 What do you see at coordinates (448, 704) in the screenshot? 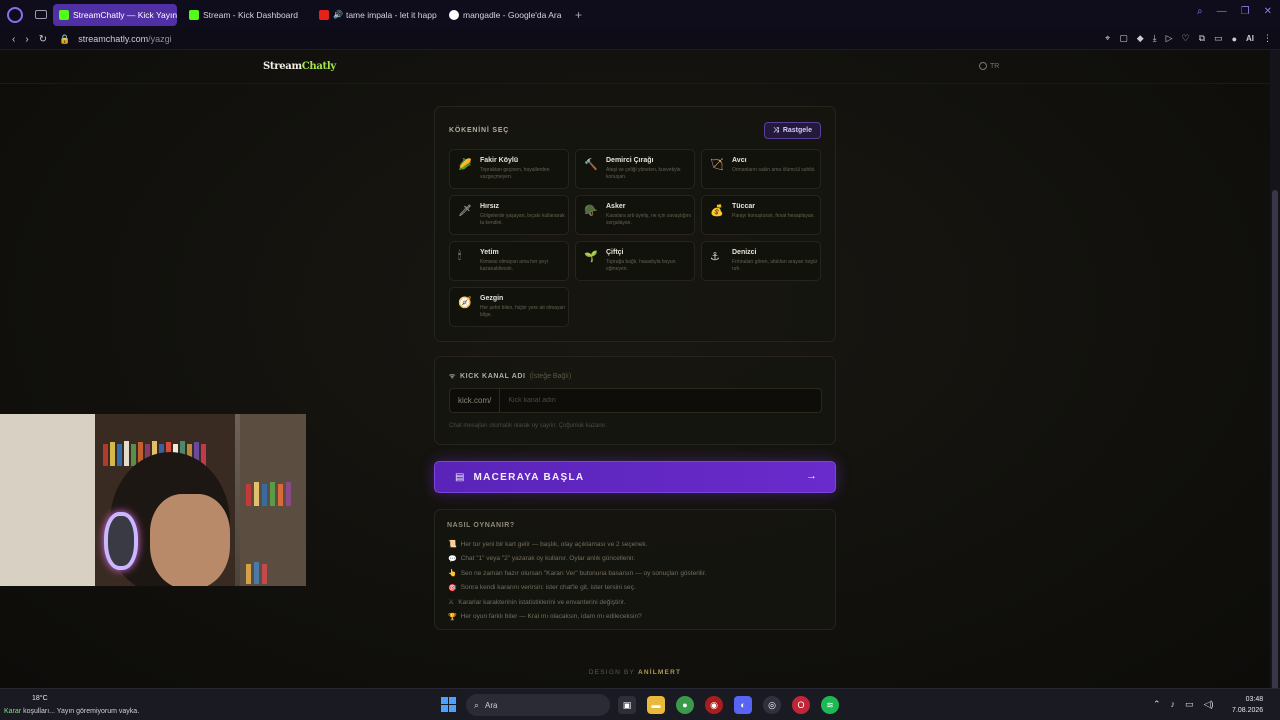
I see `windows-start-icon` at bounding box center [448, 704].